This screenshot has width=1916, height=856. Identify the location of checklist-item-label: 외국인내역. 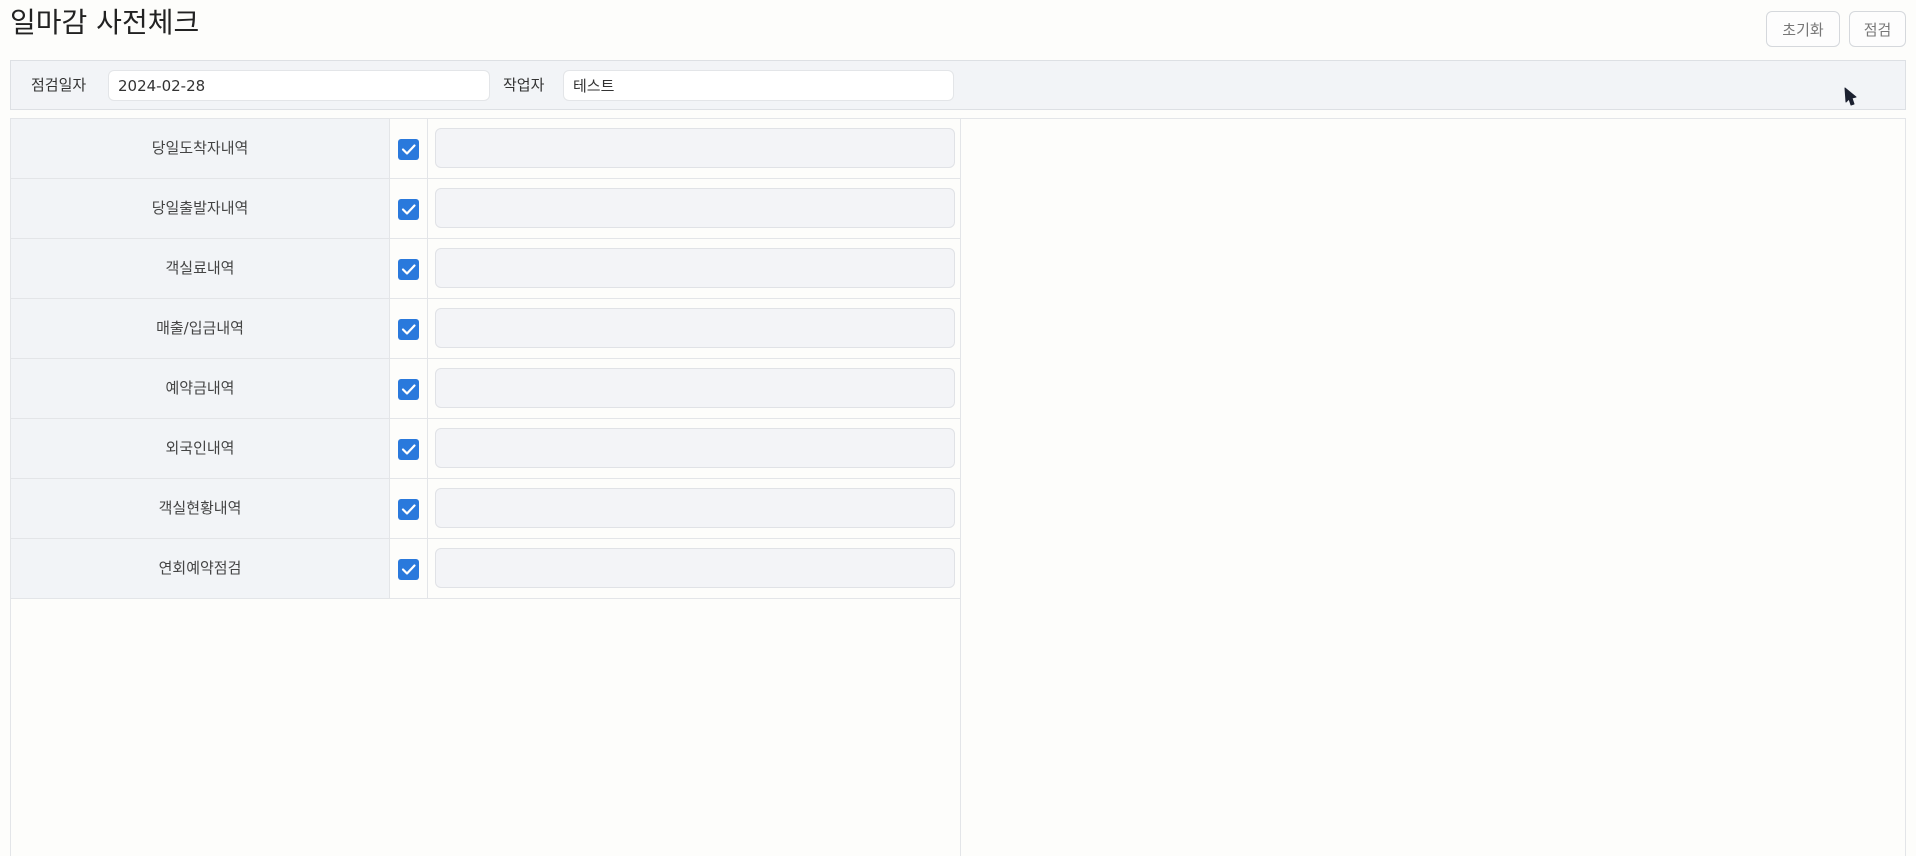
(200, 448).